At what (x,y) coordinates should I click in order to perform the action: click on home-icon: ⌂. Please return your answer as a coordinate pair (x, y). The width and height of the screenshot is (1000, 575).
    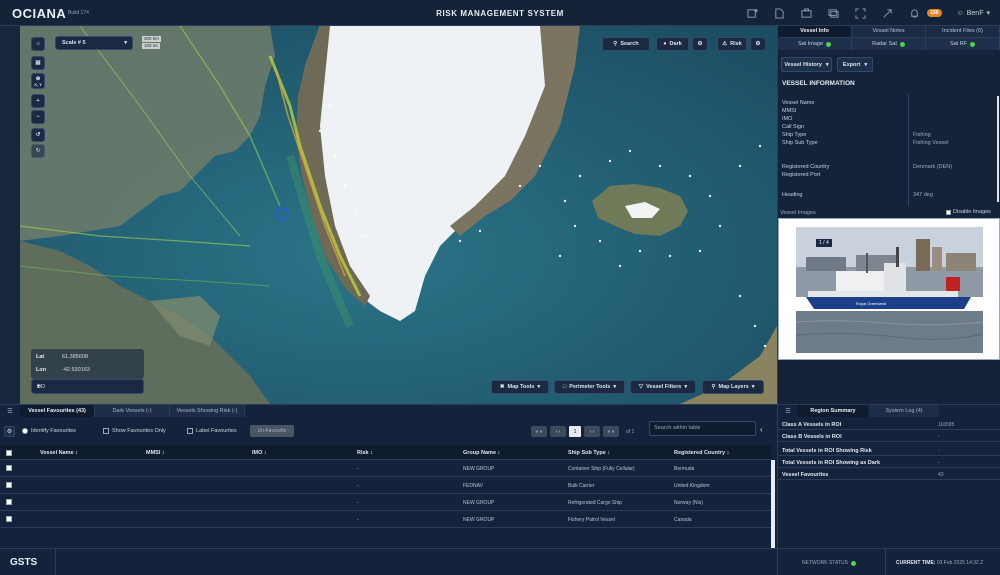
    Looking at the image, I should click on (38, 44).